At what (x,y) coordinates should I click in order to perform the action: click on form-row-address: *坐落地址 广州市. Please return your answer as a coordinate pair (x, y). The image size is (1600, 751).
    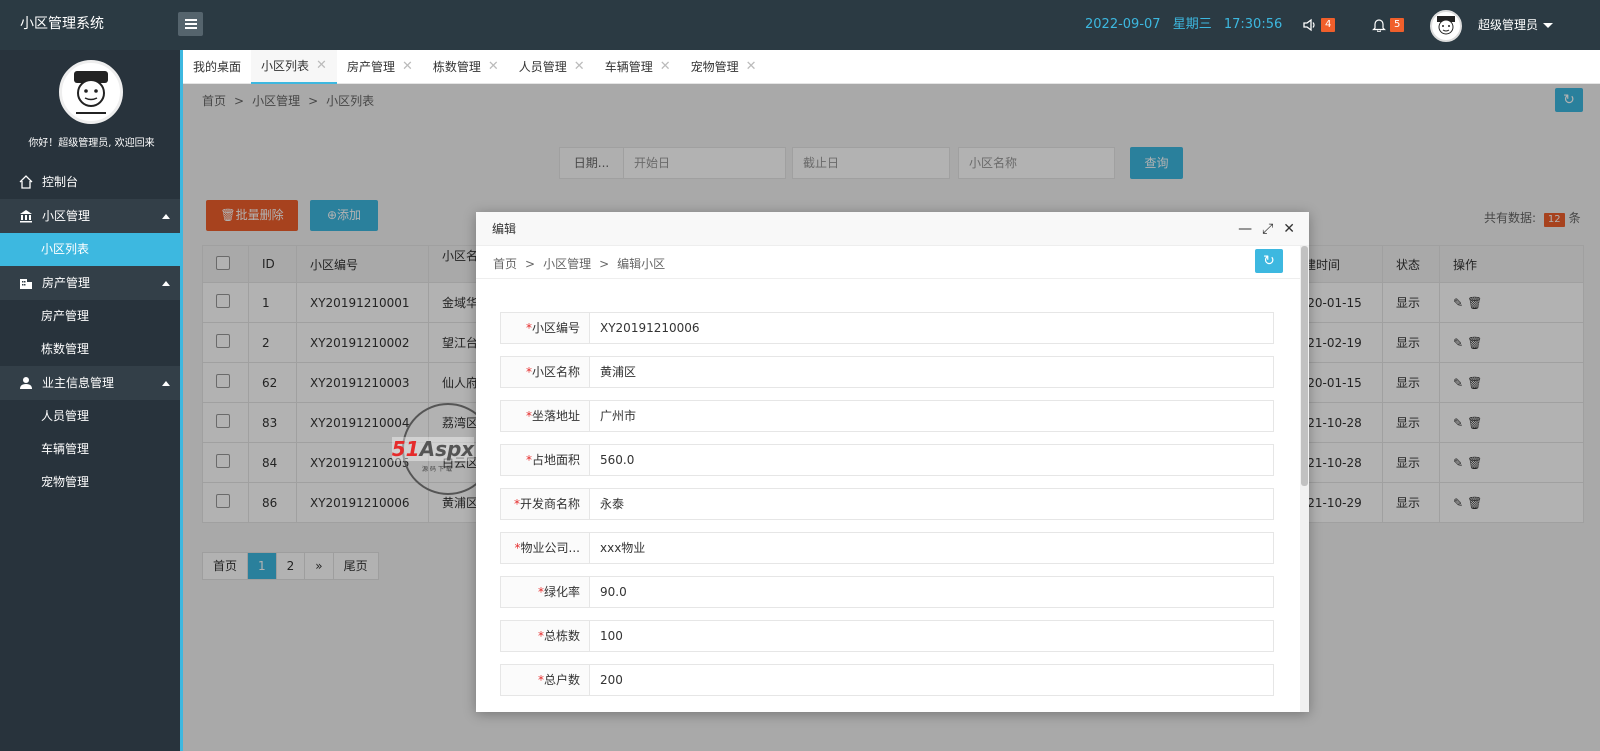
    Looking at the image, I should click on (887, 416).